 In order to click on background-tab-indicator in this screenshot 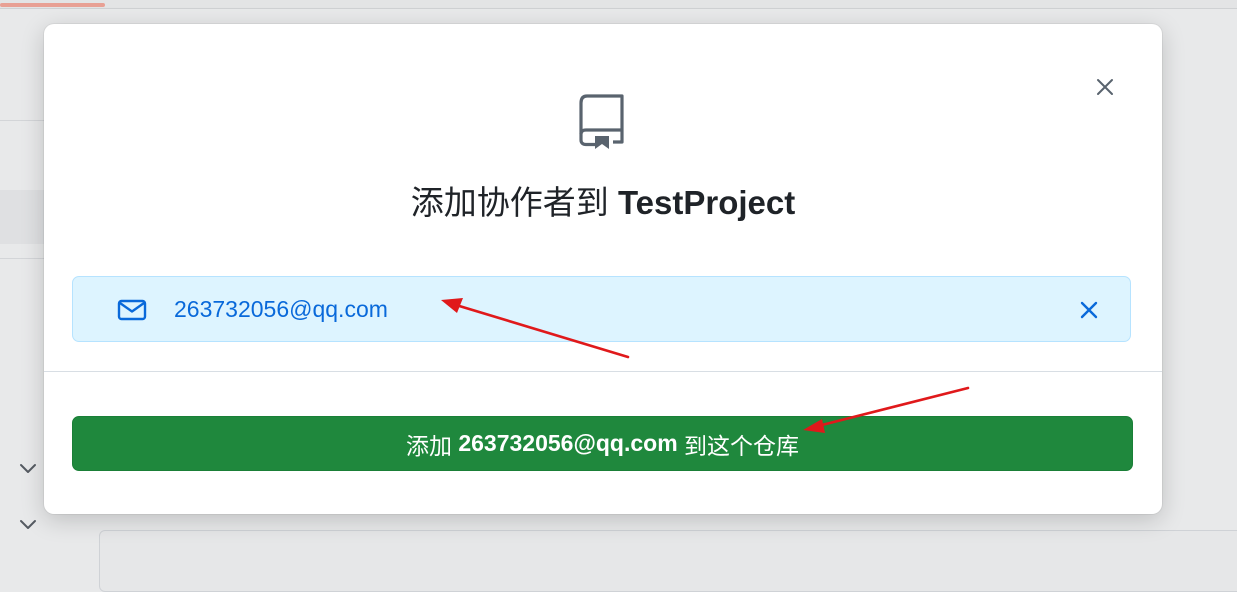, I will do `click(52, 5)`.